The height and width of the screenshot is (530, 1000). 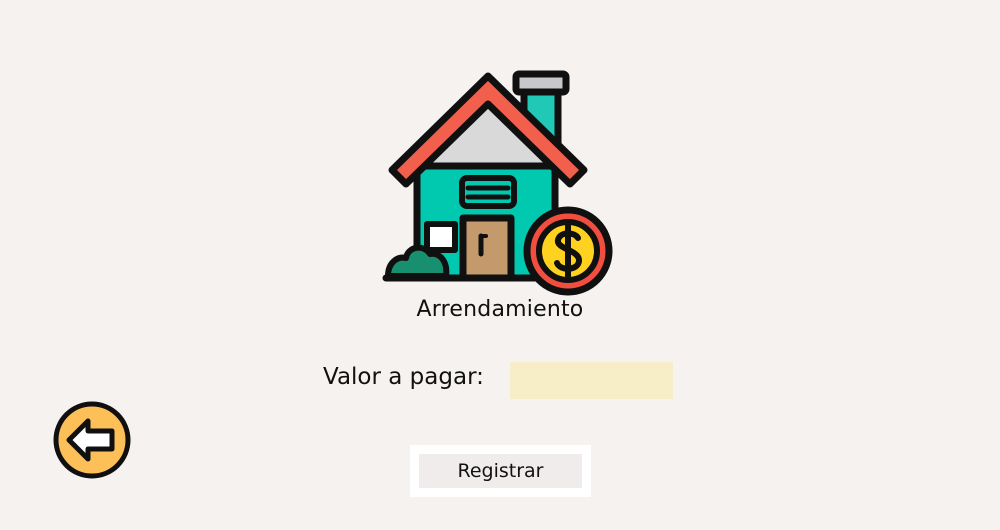 I want to click on house-door, so click(x=487, y=248).